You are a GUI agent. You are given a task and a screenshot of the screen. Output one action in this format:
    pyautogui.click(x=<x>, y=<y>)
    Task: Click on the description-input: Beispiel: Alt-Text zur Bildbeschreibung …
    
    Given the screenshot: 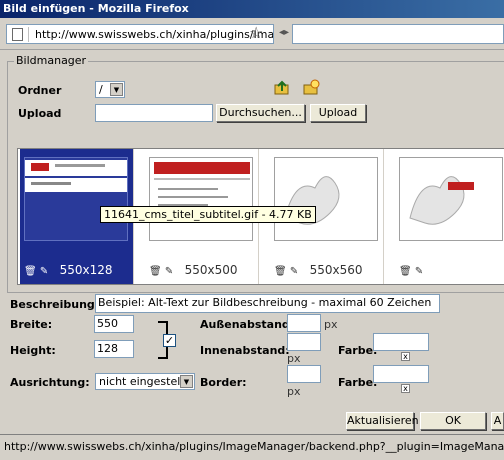 What is the action you would take?
    pyautogui.click(x=267, y=303)
    